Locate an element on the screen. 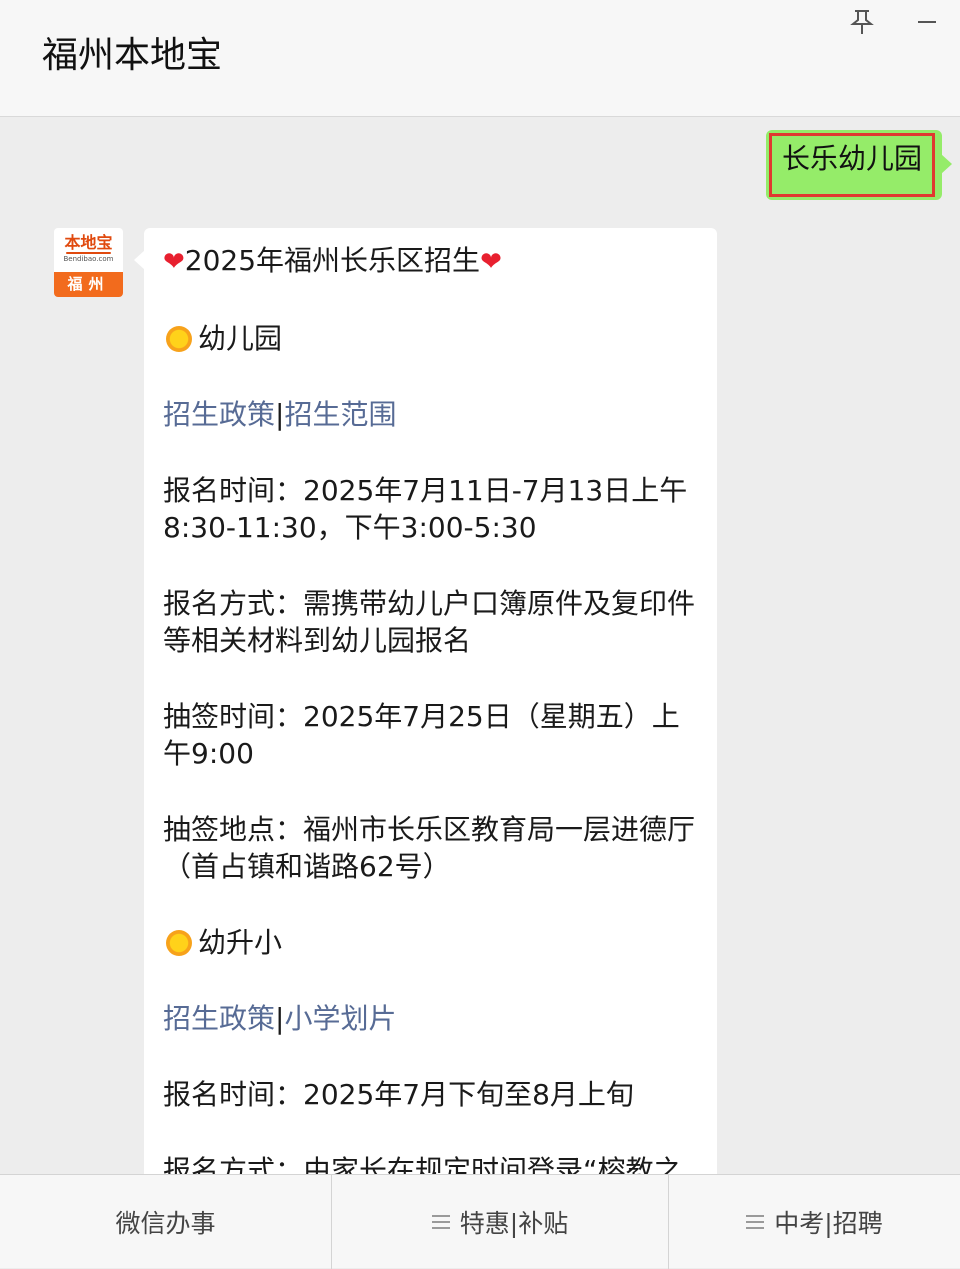  lottery-time: 抽签时间：2025年7月25日（星期五）上午9:00 is located at coordinates (421, 735).